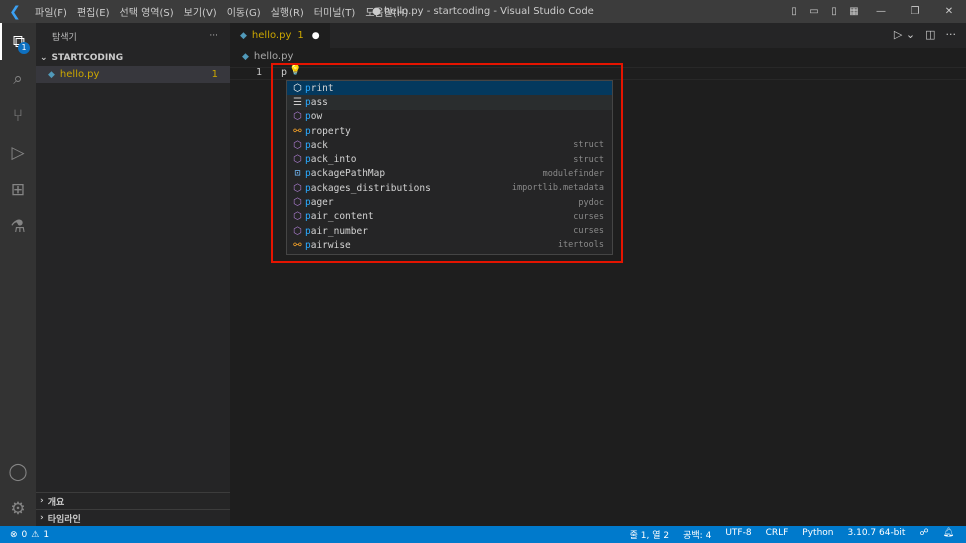 The height and width of the screenshot is (543, 966). I want to click on minimize-button: —, so click(881, 11).